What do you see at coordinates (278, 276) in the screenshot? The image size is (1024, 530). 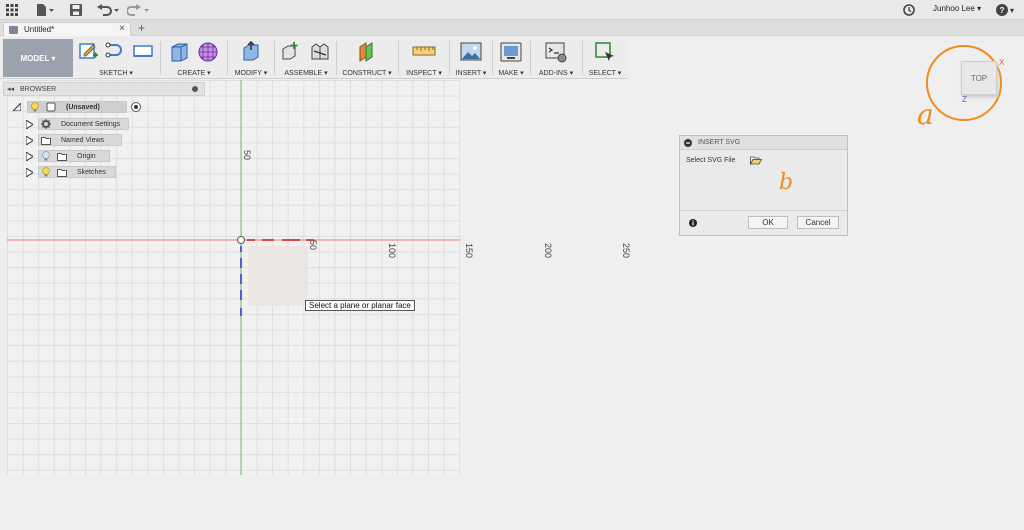 I see `sketch-plane-preview` at bounding box center [278, 276].